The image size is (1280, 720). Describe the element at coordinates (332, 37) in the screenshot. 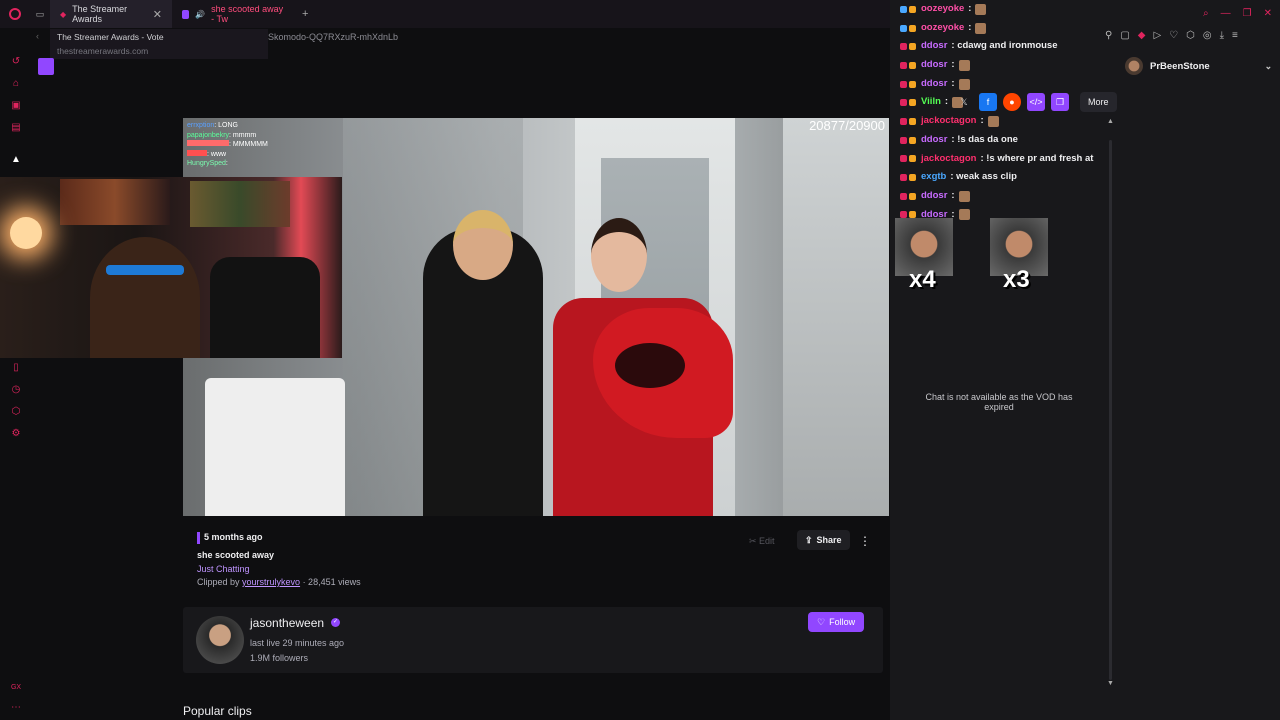

I see `url-path: -Skomodo-QQ7RXzuR-mhXdnLb` at that location.